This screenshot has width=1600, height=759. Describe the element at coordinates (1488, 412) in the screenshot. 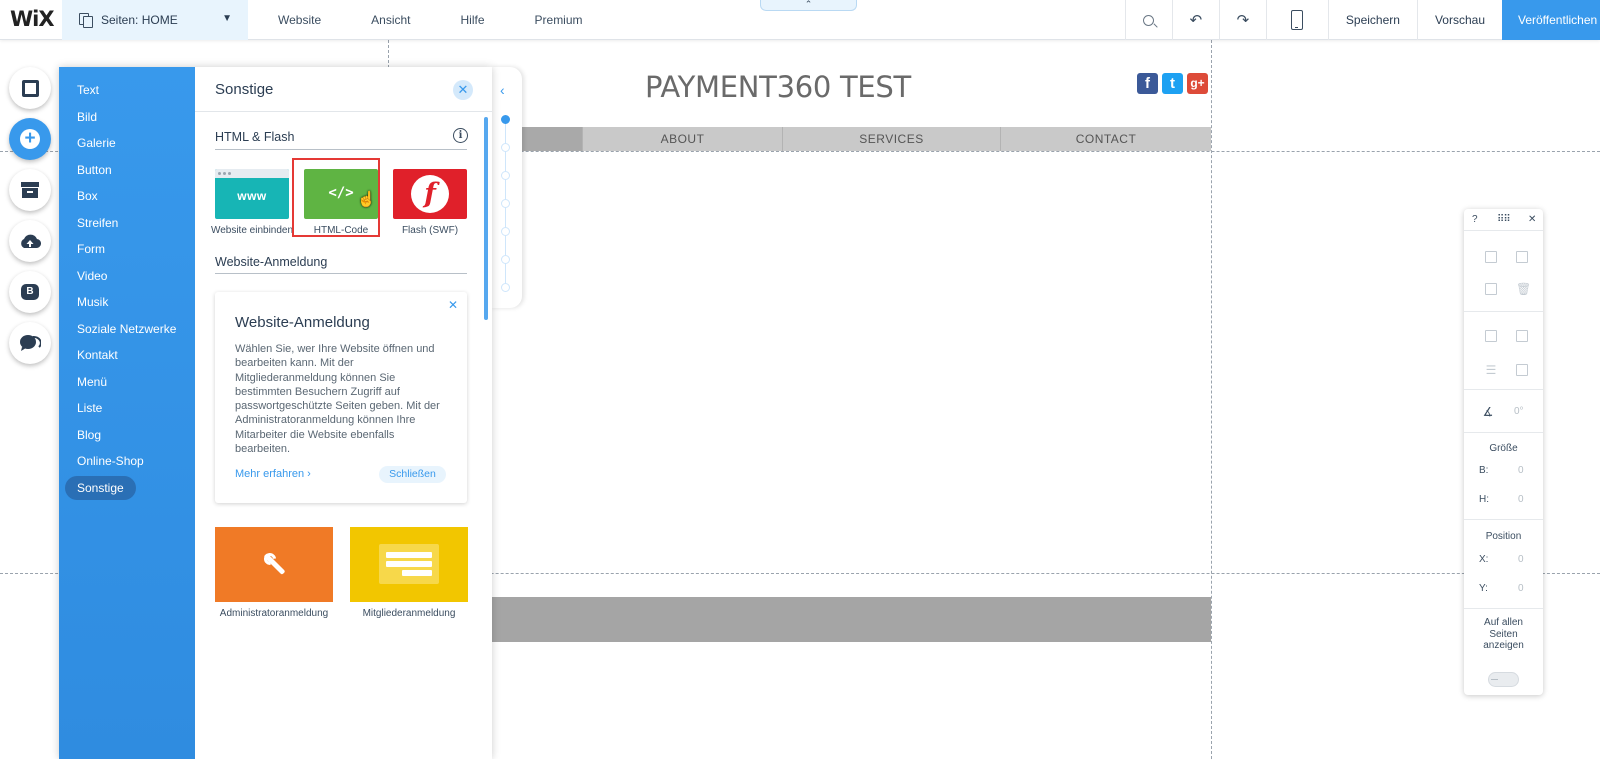

I see `rotate-icon: ∡` at that location.